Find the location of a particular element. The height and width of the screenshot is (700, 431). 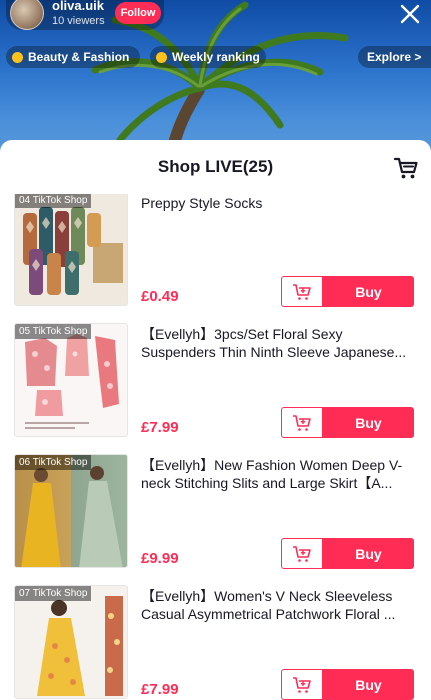

product-price: £0.49 is located at coordinates (160, 296).